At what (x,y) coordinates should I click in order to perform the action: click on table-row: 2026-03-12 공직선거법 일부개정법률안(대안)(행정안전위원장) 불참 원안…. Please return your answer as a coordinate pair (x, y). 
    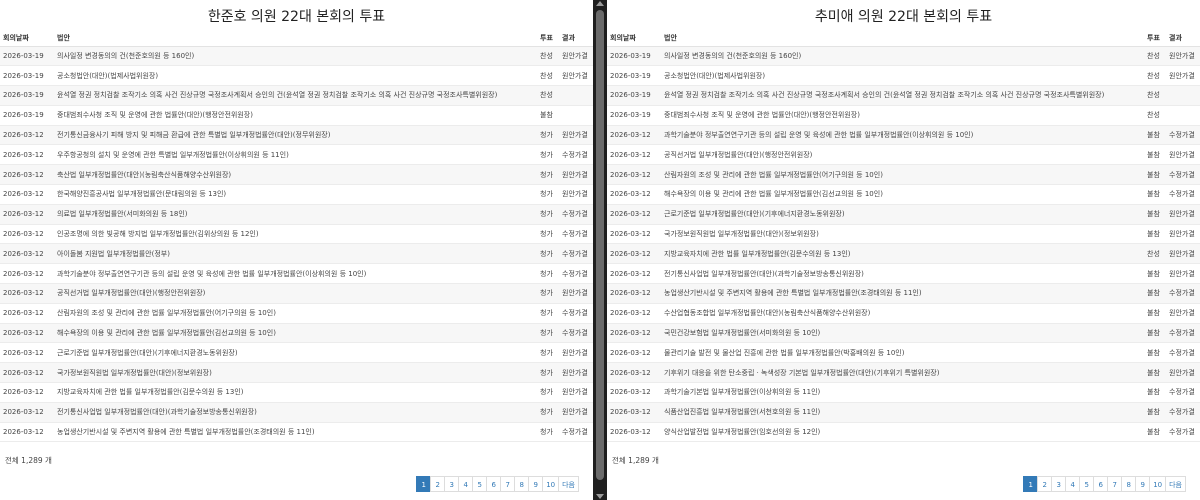
    Looking at the image, I should click on (903, 155).